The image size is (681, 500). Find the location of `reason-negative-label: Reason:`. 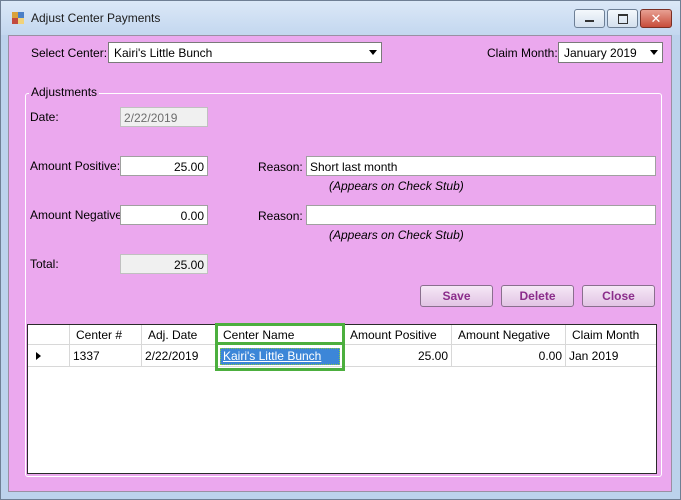

reason-negative-label: Reason: is located at coordinates (280, 216).